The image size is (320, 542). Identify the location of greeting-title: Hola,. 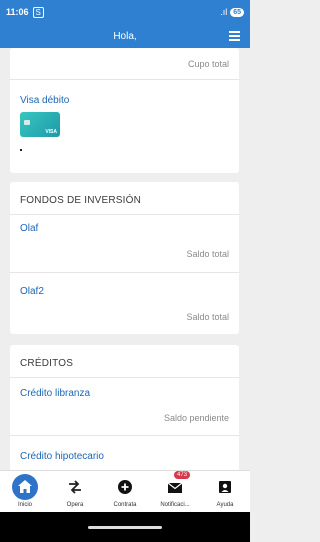
(125, 36).